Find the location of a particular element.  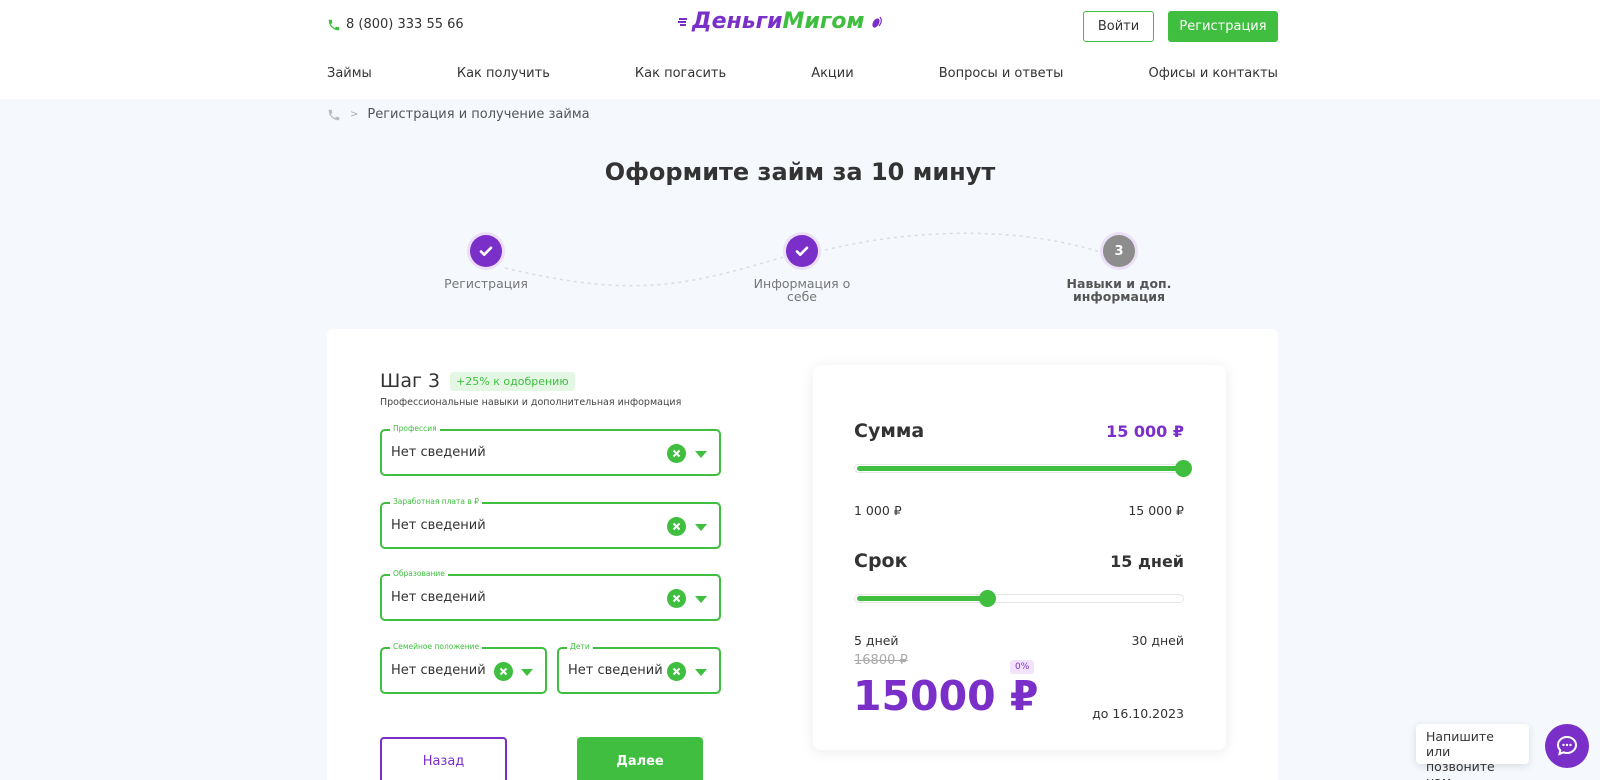

sum-slider-fill is located at coordinates (1020, 468).